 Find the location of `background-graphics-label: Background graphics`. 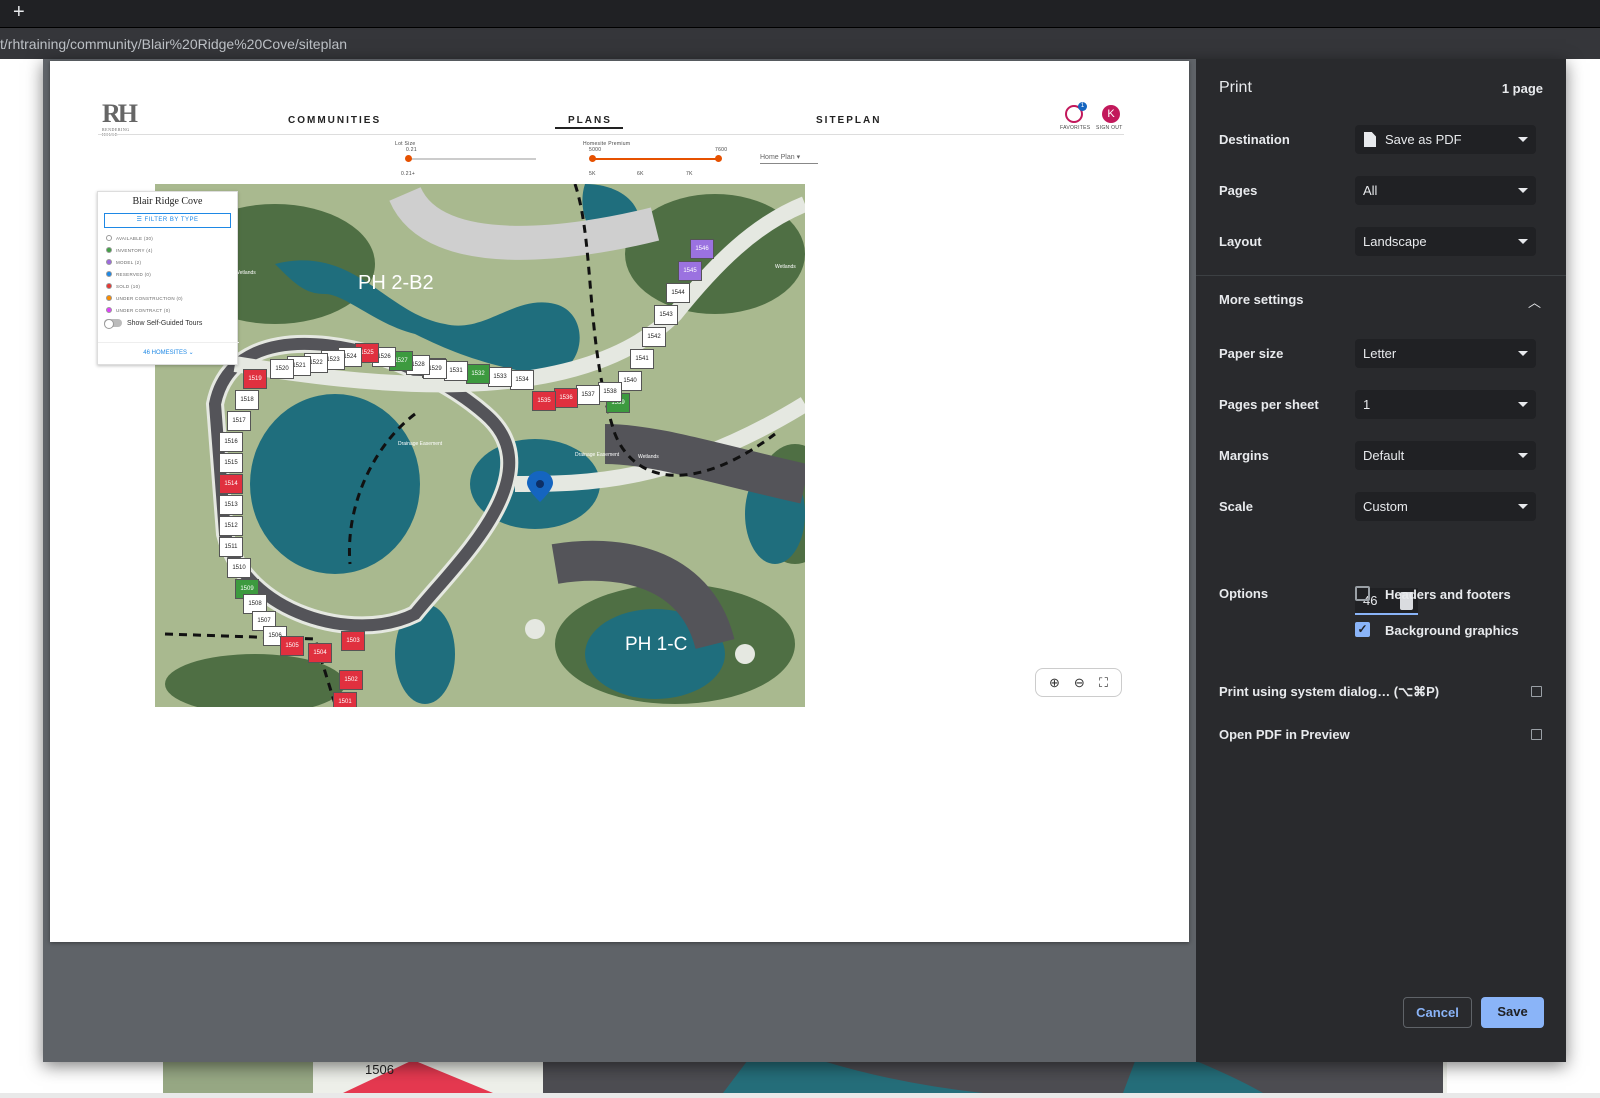

background-graphics-label: Background graphics is located at coordinates (1452, 630).